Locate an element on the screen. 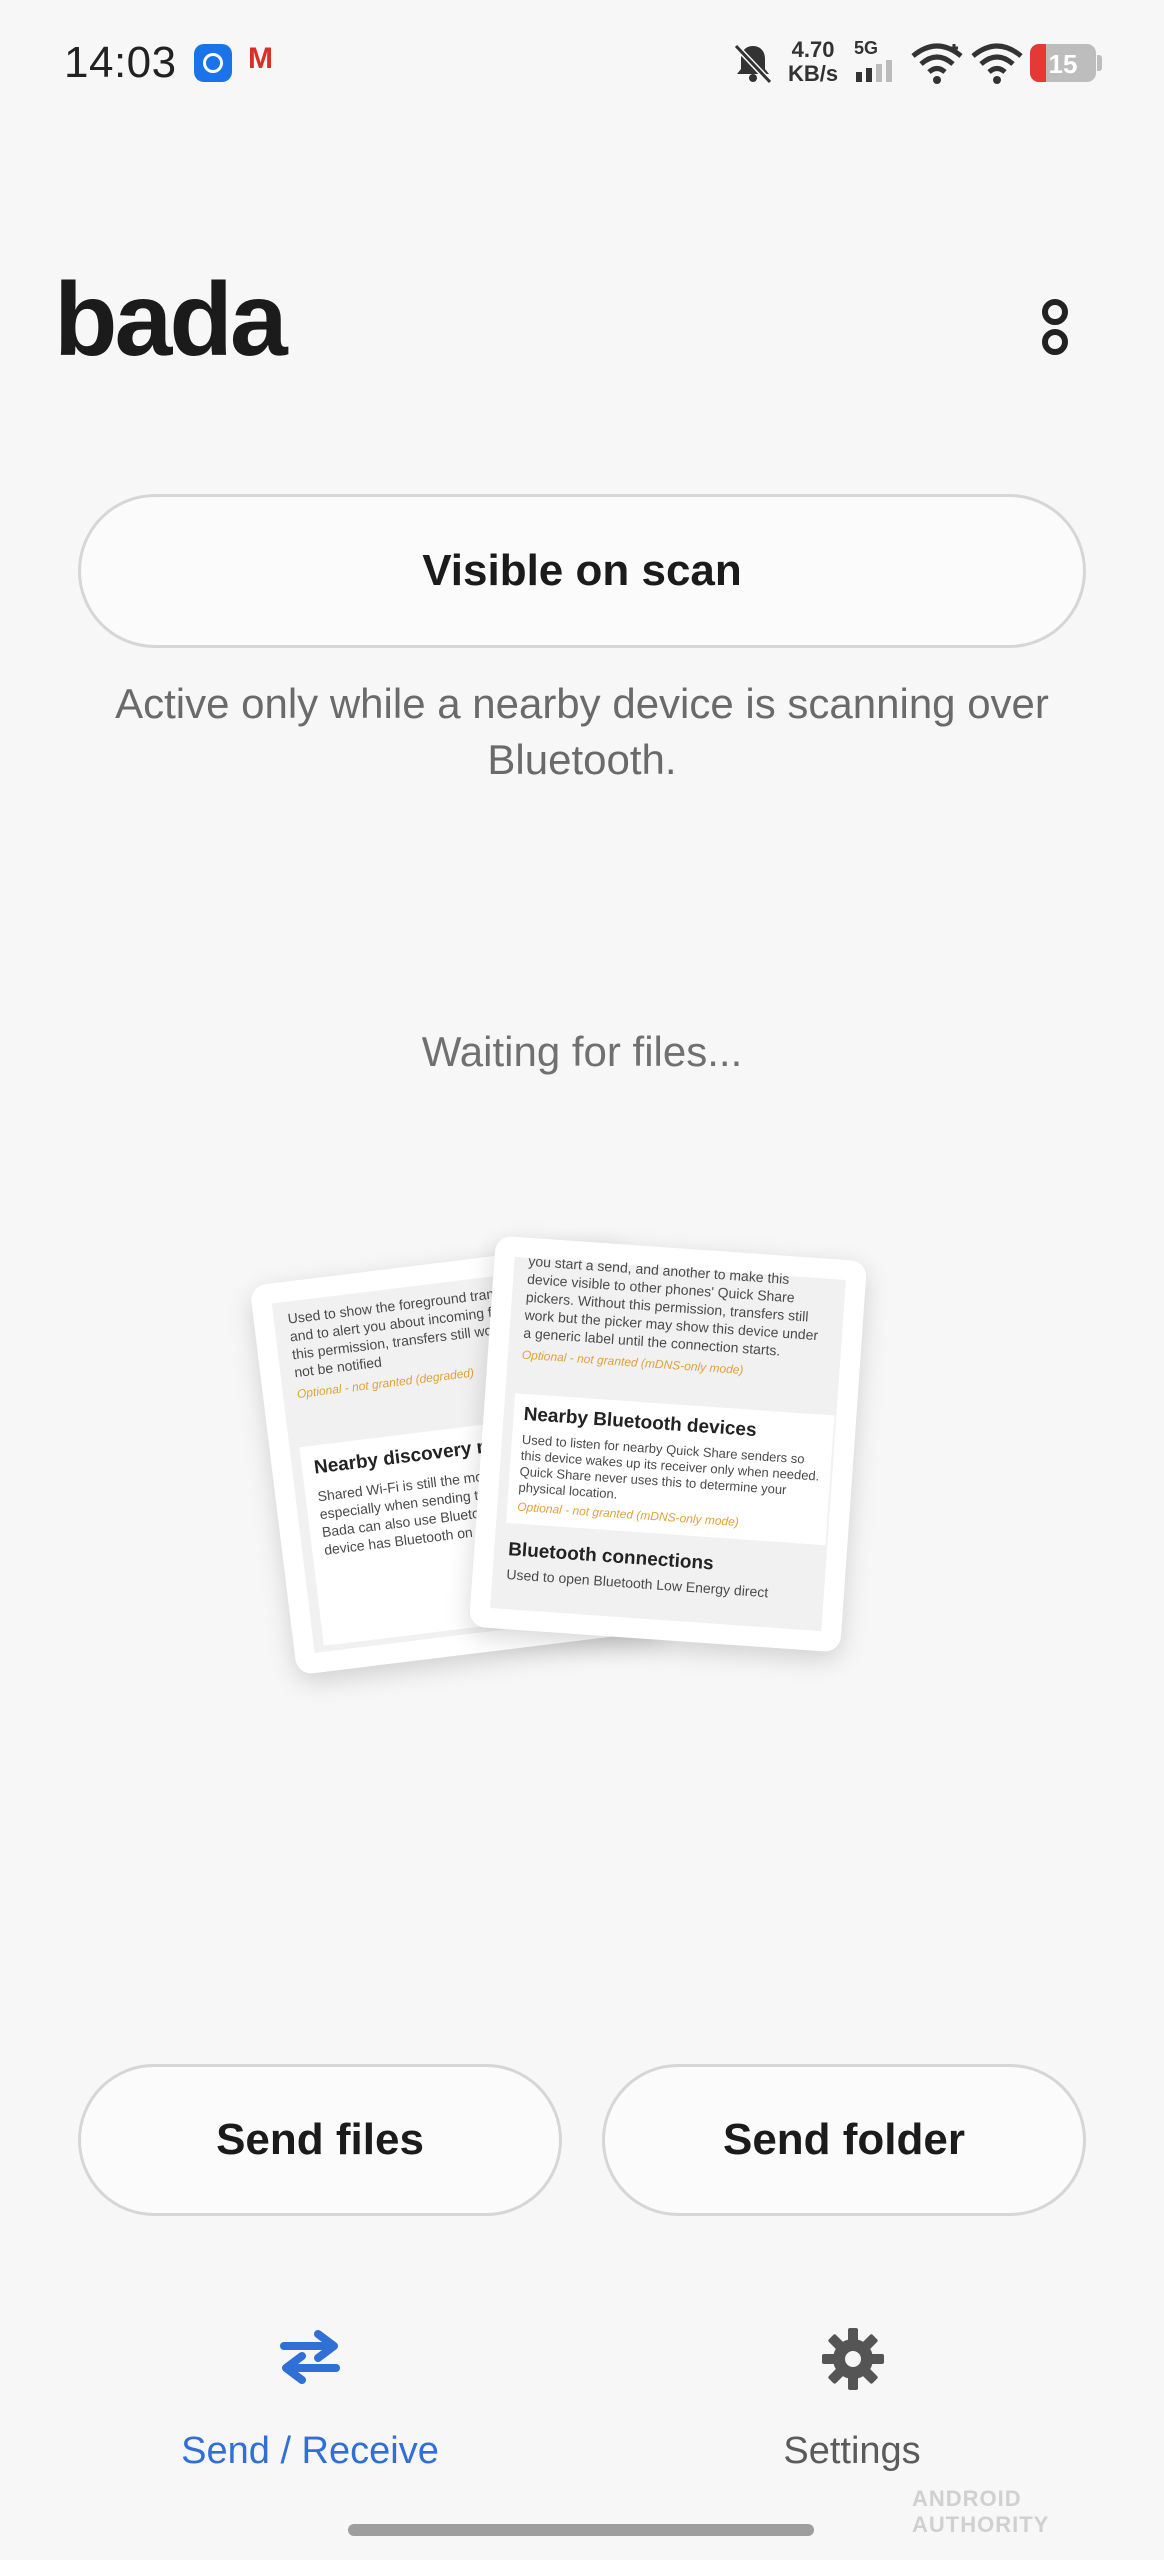 This screenshot has width=1164, height=2560. send-folder-button: Send folder is located at coordinates (844, 2140).